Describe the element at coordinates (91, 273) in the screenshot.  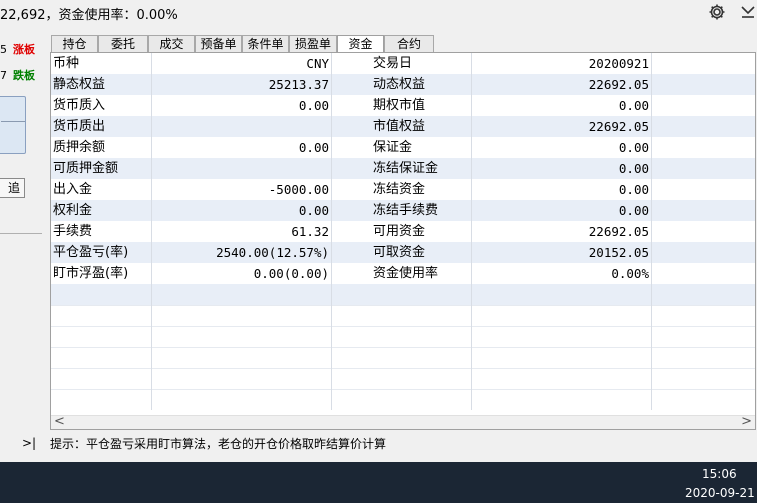
I see `field-label: 盯市浮盈(率)` at that location.